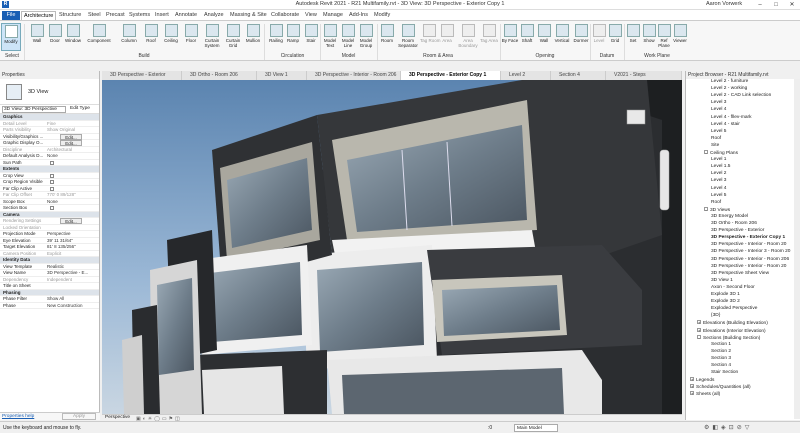  What do you see at coordinates (171, 37) in the screenshot?
I see `ceiling-button: Ceiling` at bounding box center [171, 37].